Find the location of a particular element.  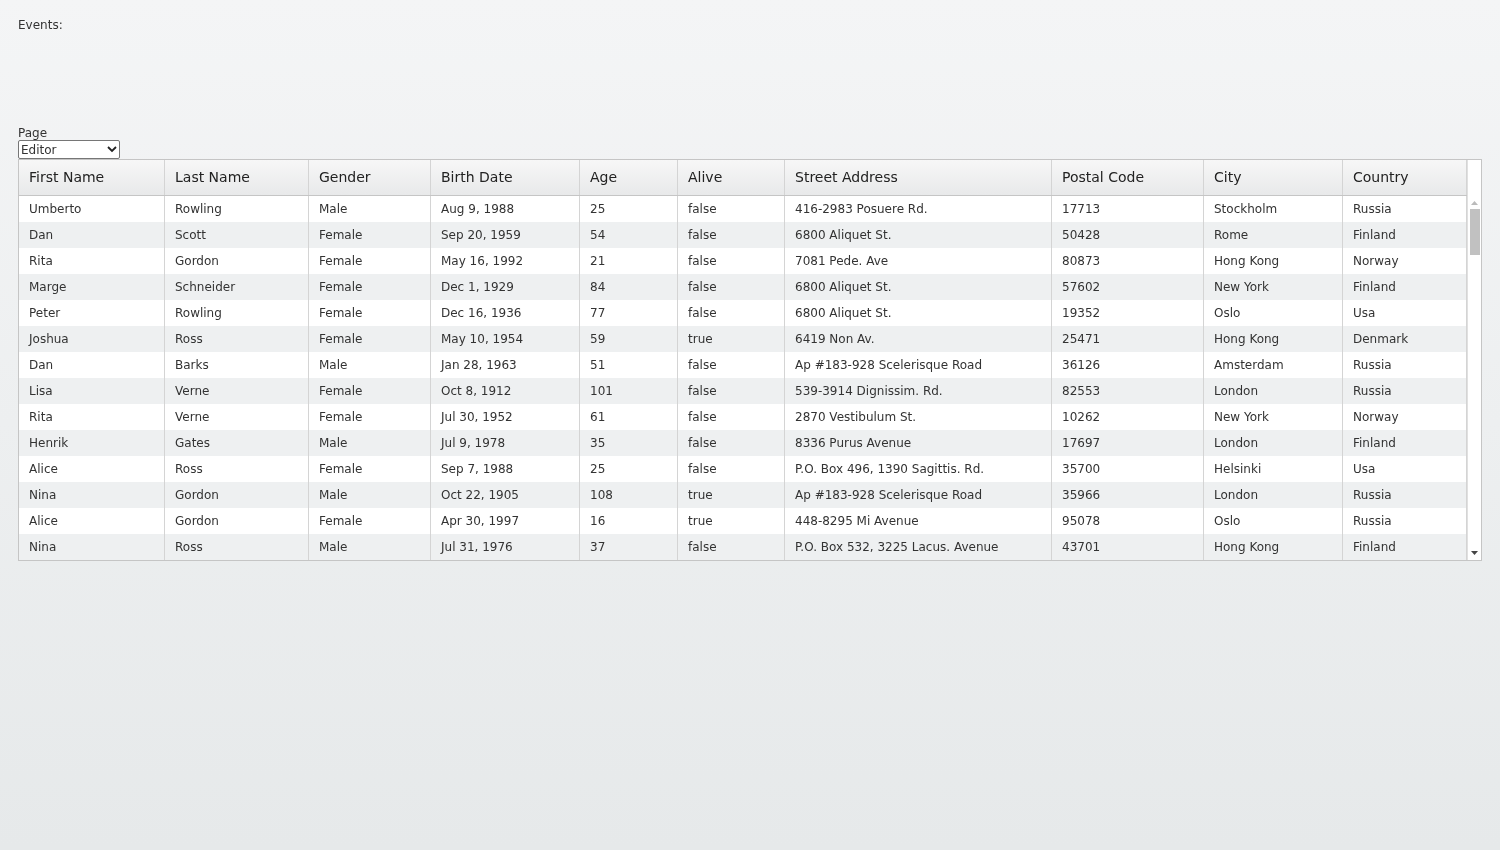

column-header: Alive is located at coordinates (731, 177).